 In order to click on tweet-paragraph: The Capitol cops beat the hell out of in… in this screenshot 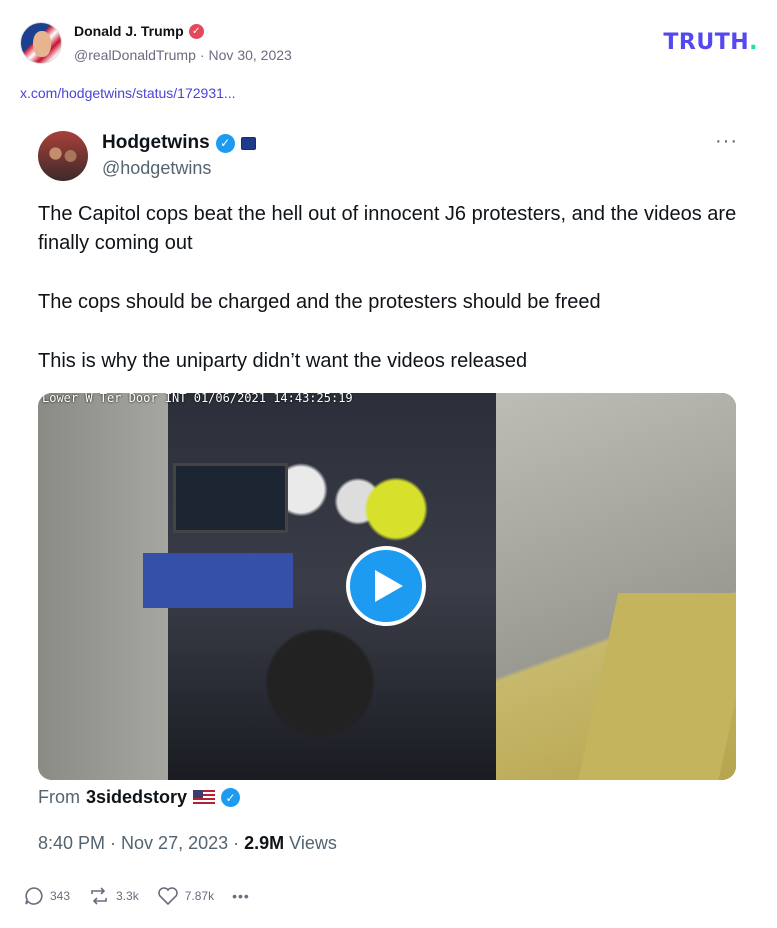, I will do `click(387, 228)`.